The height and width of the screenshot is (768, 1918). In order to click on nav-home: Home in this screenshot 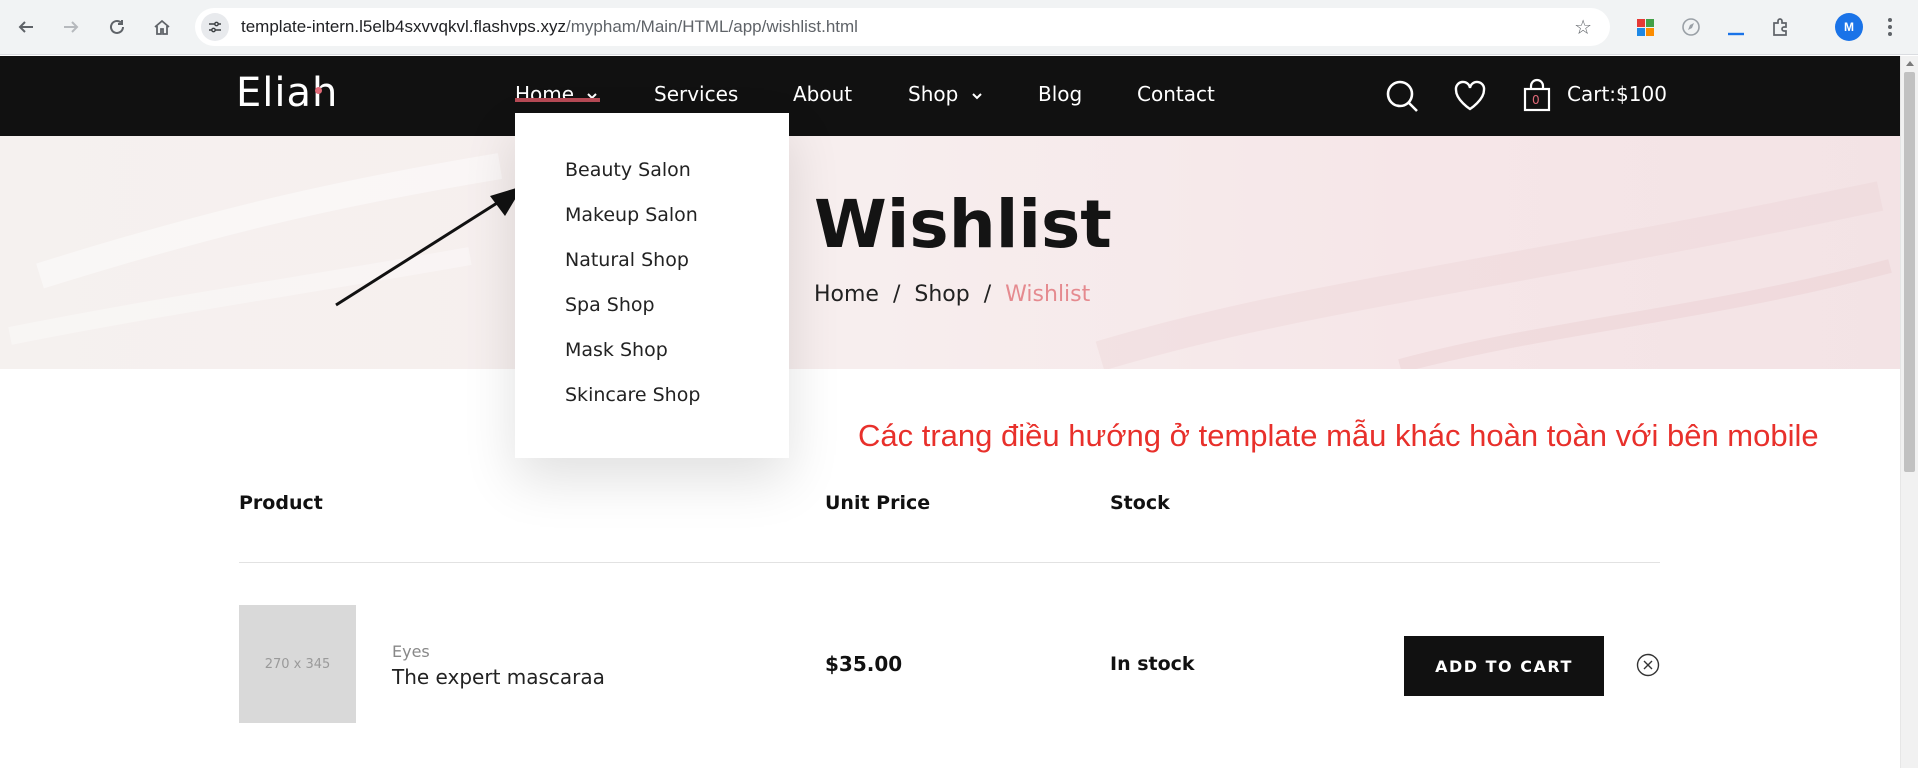, I will do `click(556, 94)`.